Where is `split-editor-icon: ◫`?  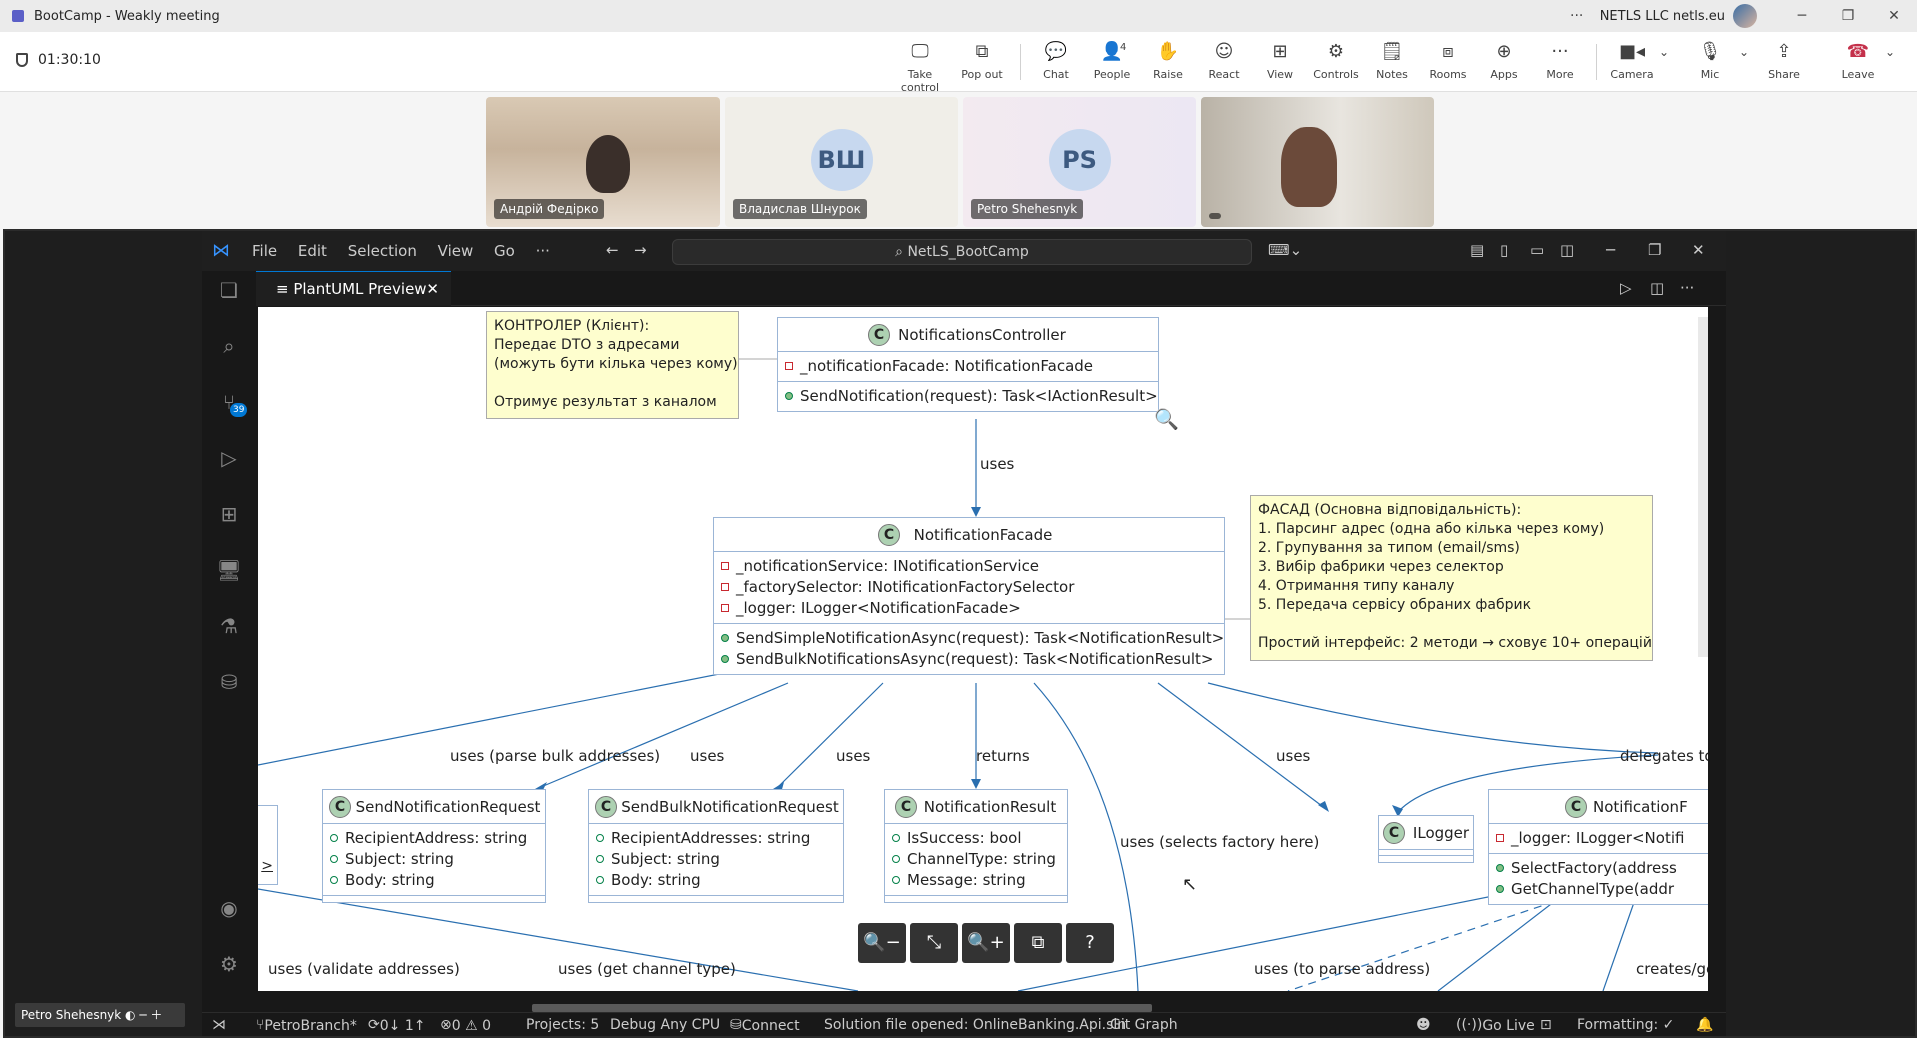
split-editor-icon: ◫ is located at coordinates (1657, 288).